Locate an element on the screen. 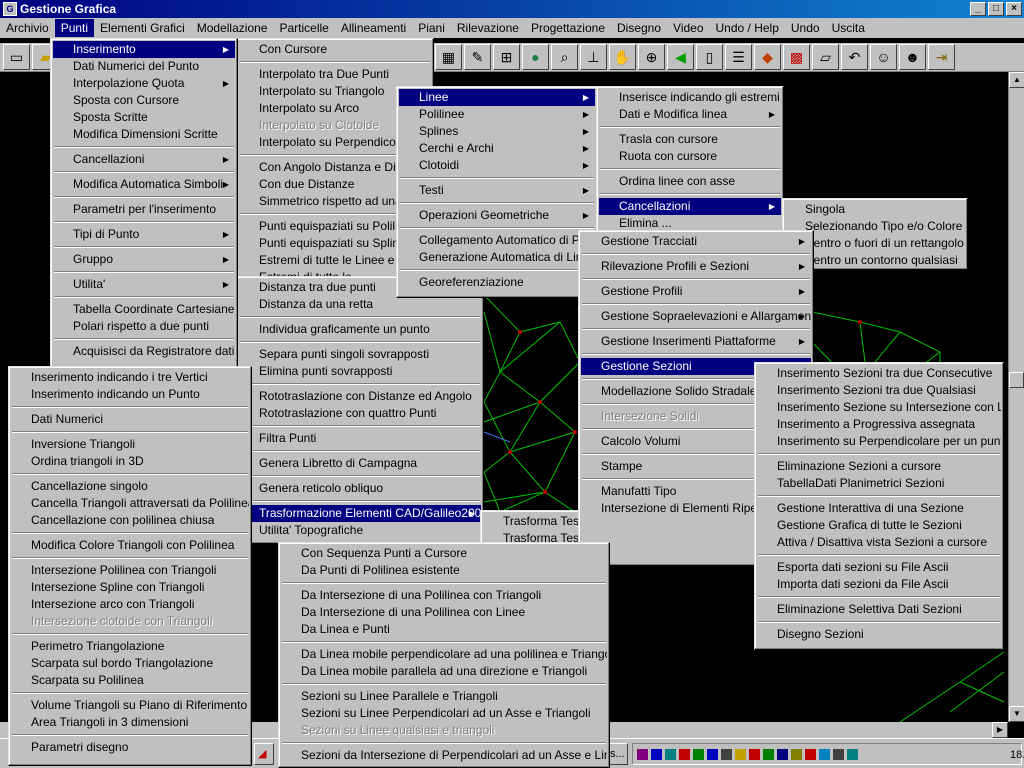  menubar-item: Rilevazione is located at coordinates (488, 28).